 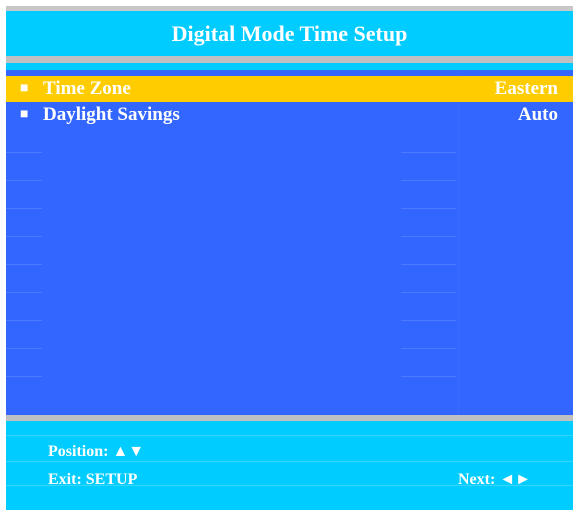 What do you see at coordinates (87, 88) in the screenshot?
I see `menu-item-label: Time Zone` at bounding box center [87, 88].